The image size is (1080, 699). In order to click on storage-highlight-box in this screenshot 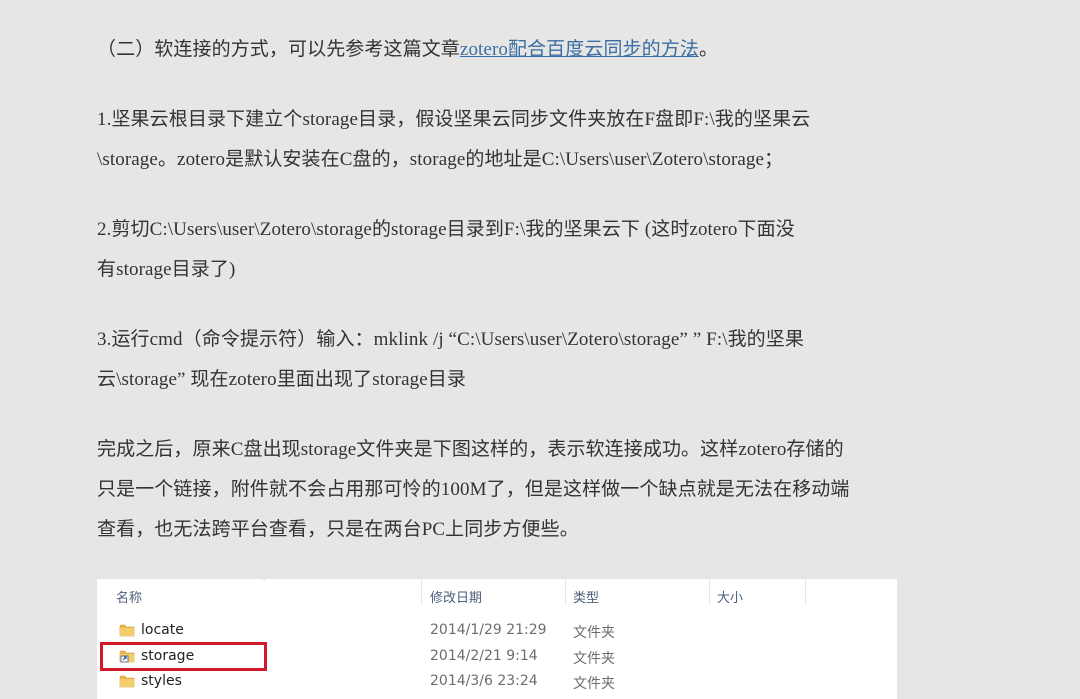, I will do `click(183, 656)`.